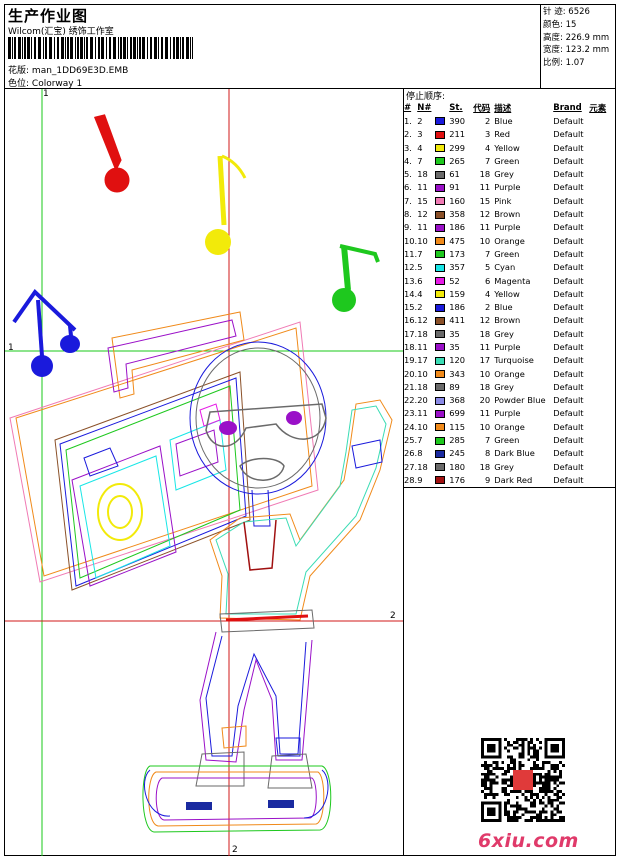  I want to click on row-code: 9, so click(487, 479).